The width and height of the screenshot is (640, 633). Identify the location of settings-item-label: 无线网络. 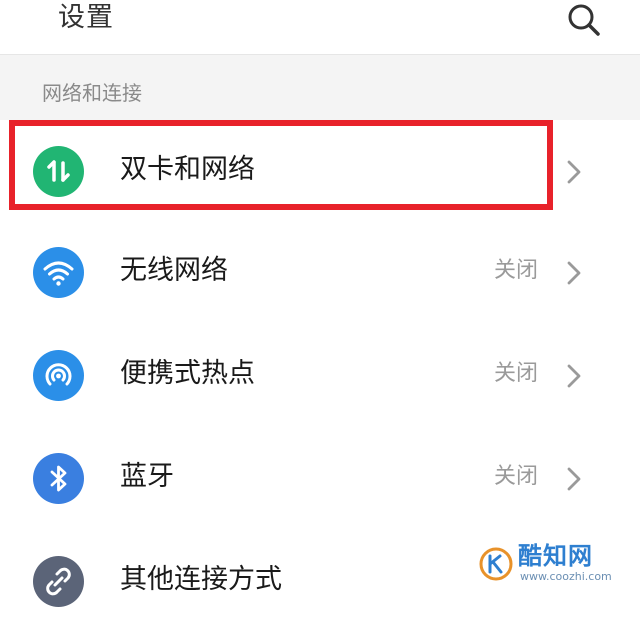
(174, 270).